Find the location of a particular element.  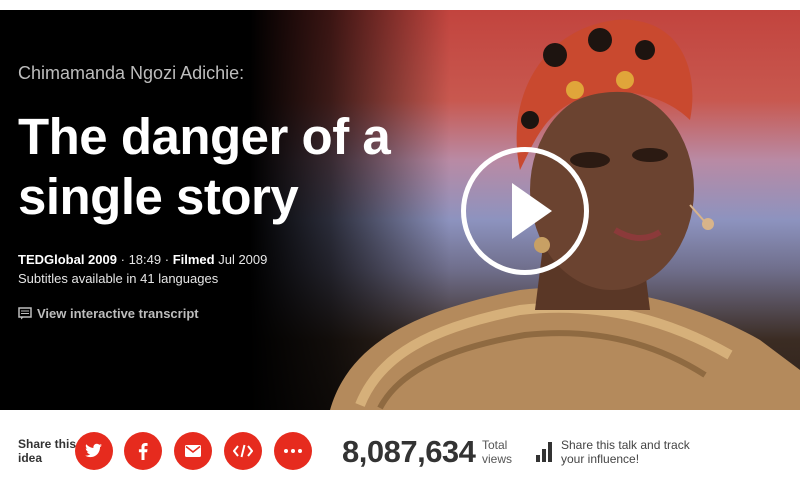

speaker-name: Chimamanda Ngozi Adichie: is located at coordinates (131, 73).